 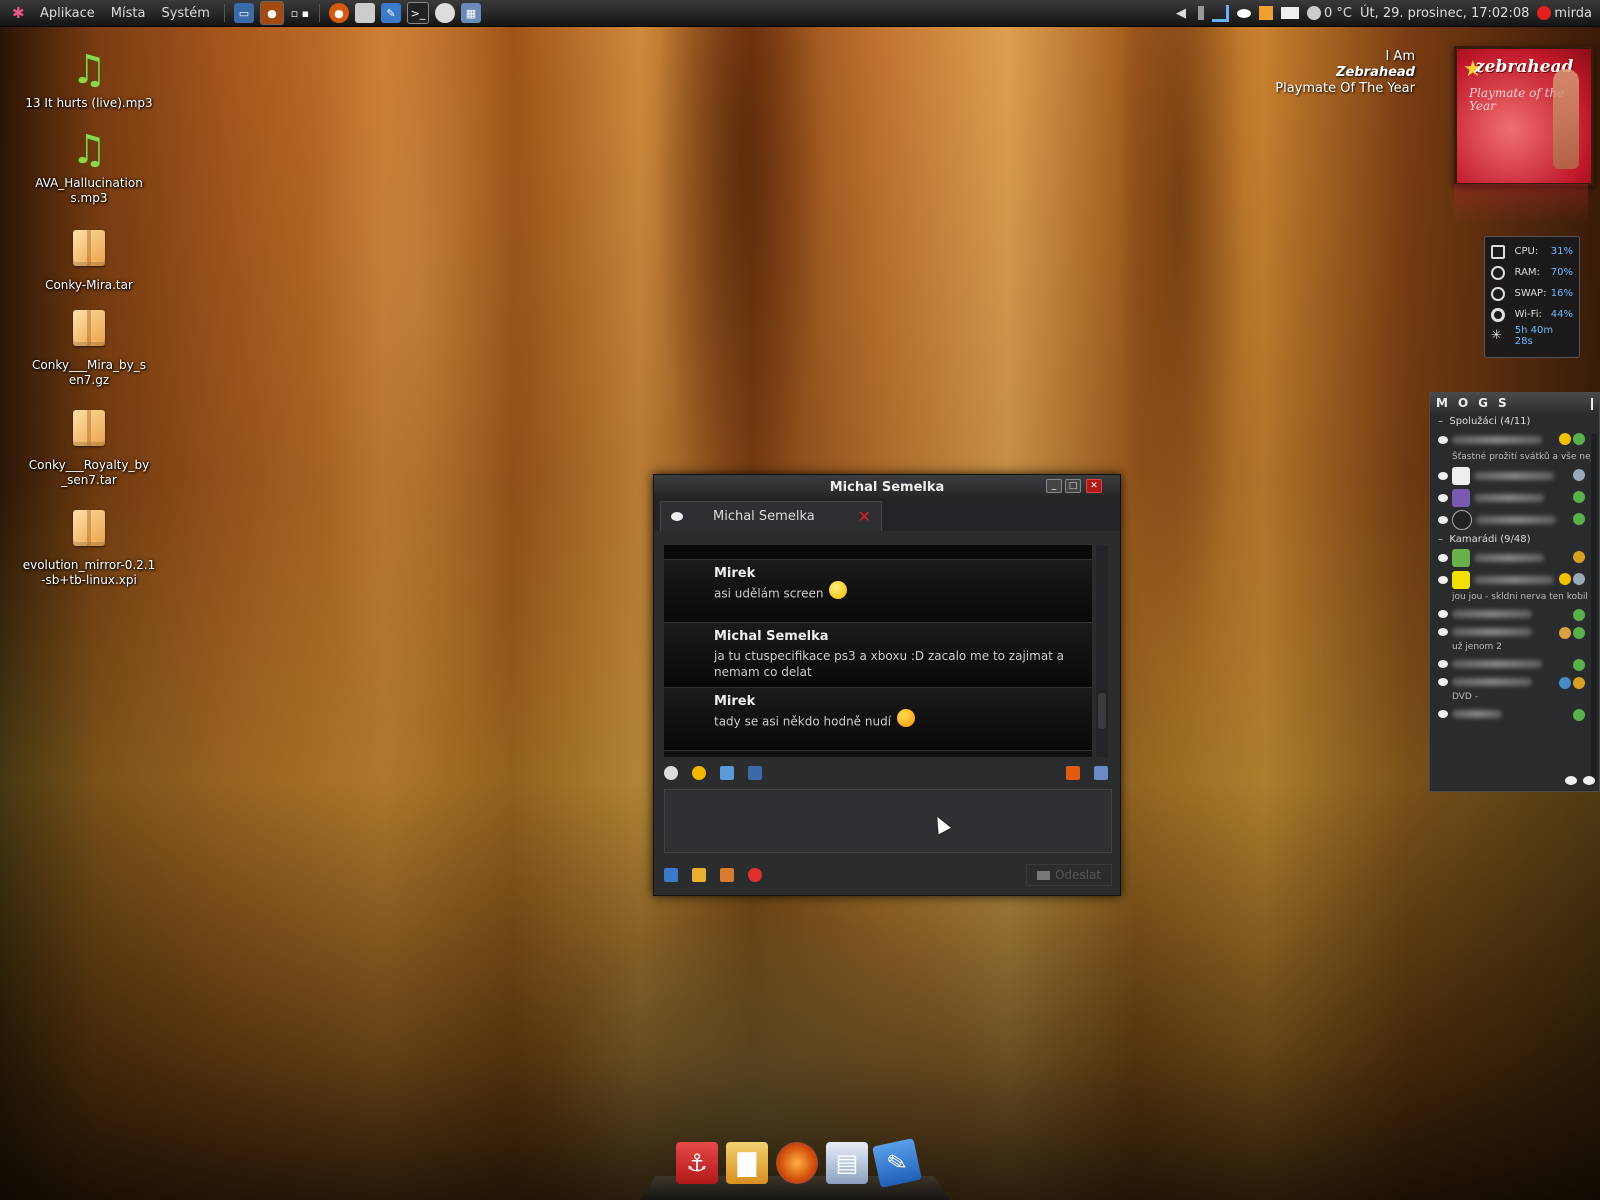 I want to click on group-name: Spolužáci (4/11), so click(x=1490, y=421).